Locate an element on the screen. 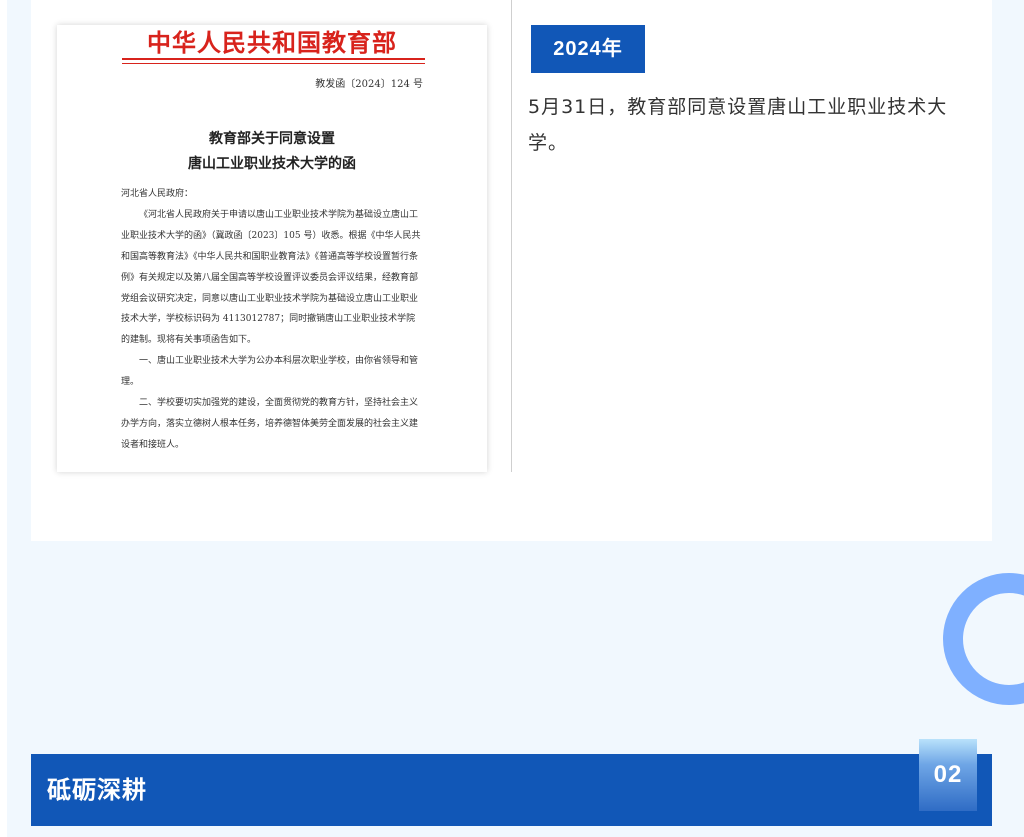  year-badge: 2024年 is located at coordinates (588, 49).